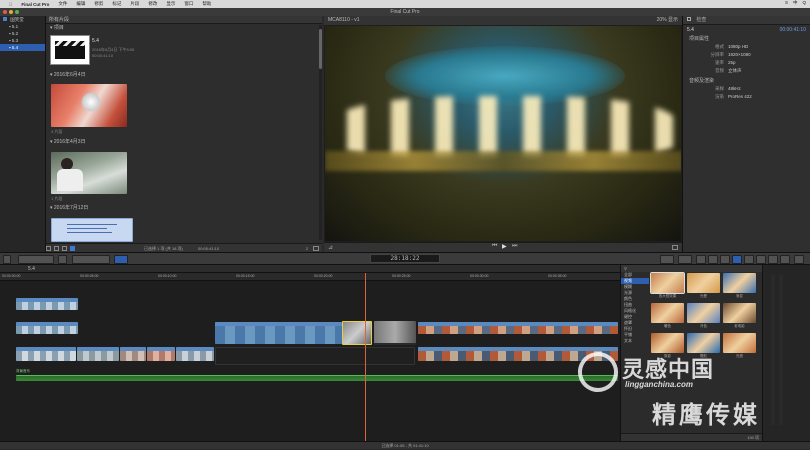 This screenshot has width=810, height=450. I want to click on audio-skimming-icon, so click(667, 259).